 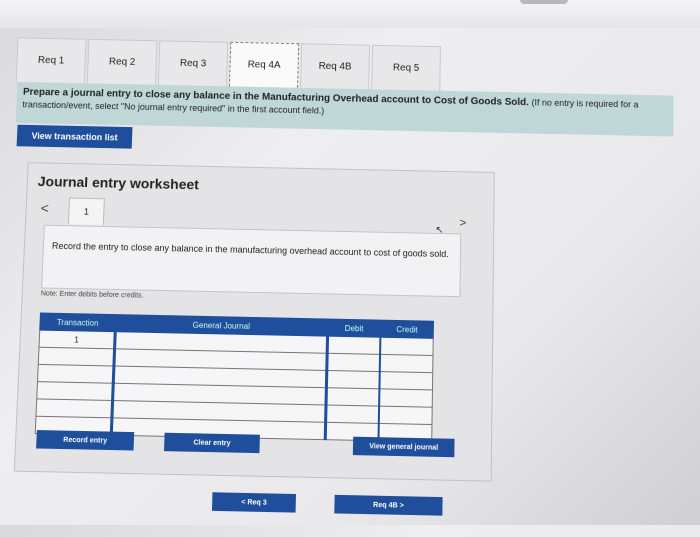 I want to click on header-transaction: Transaction, so click(x=78, y=322).